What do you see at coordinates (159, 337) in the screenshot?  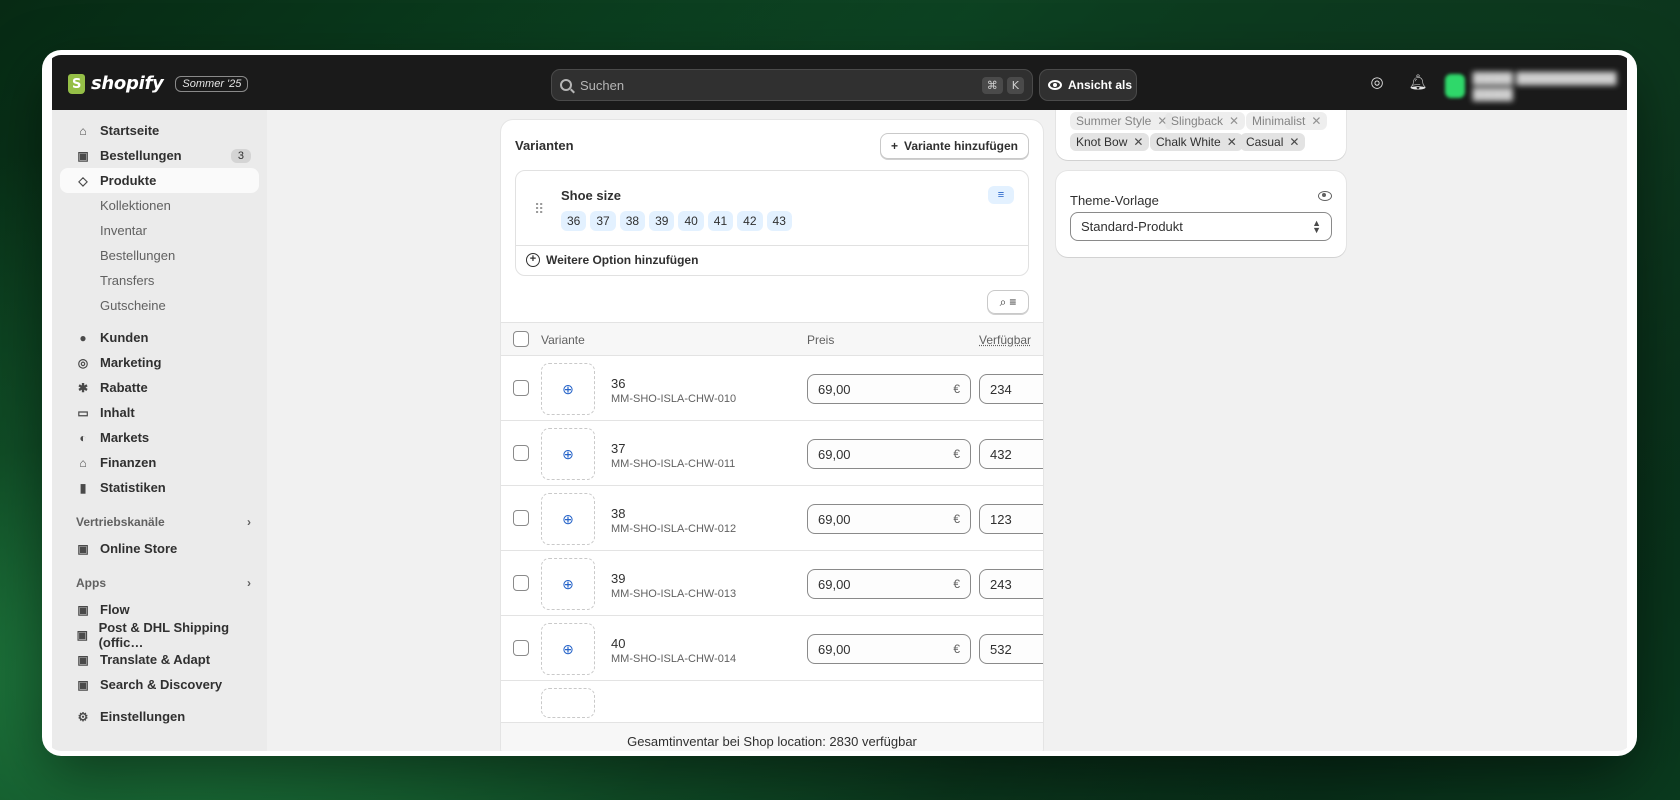 I see `sidebar-item-customers: ● Kunden` at bounding box center [159, 337].